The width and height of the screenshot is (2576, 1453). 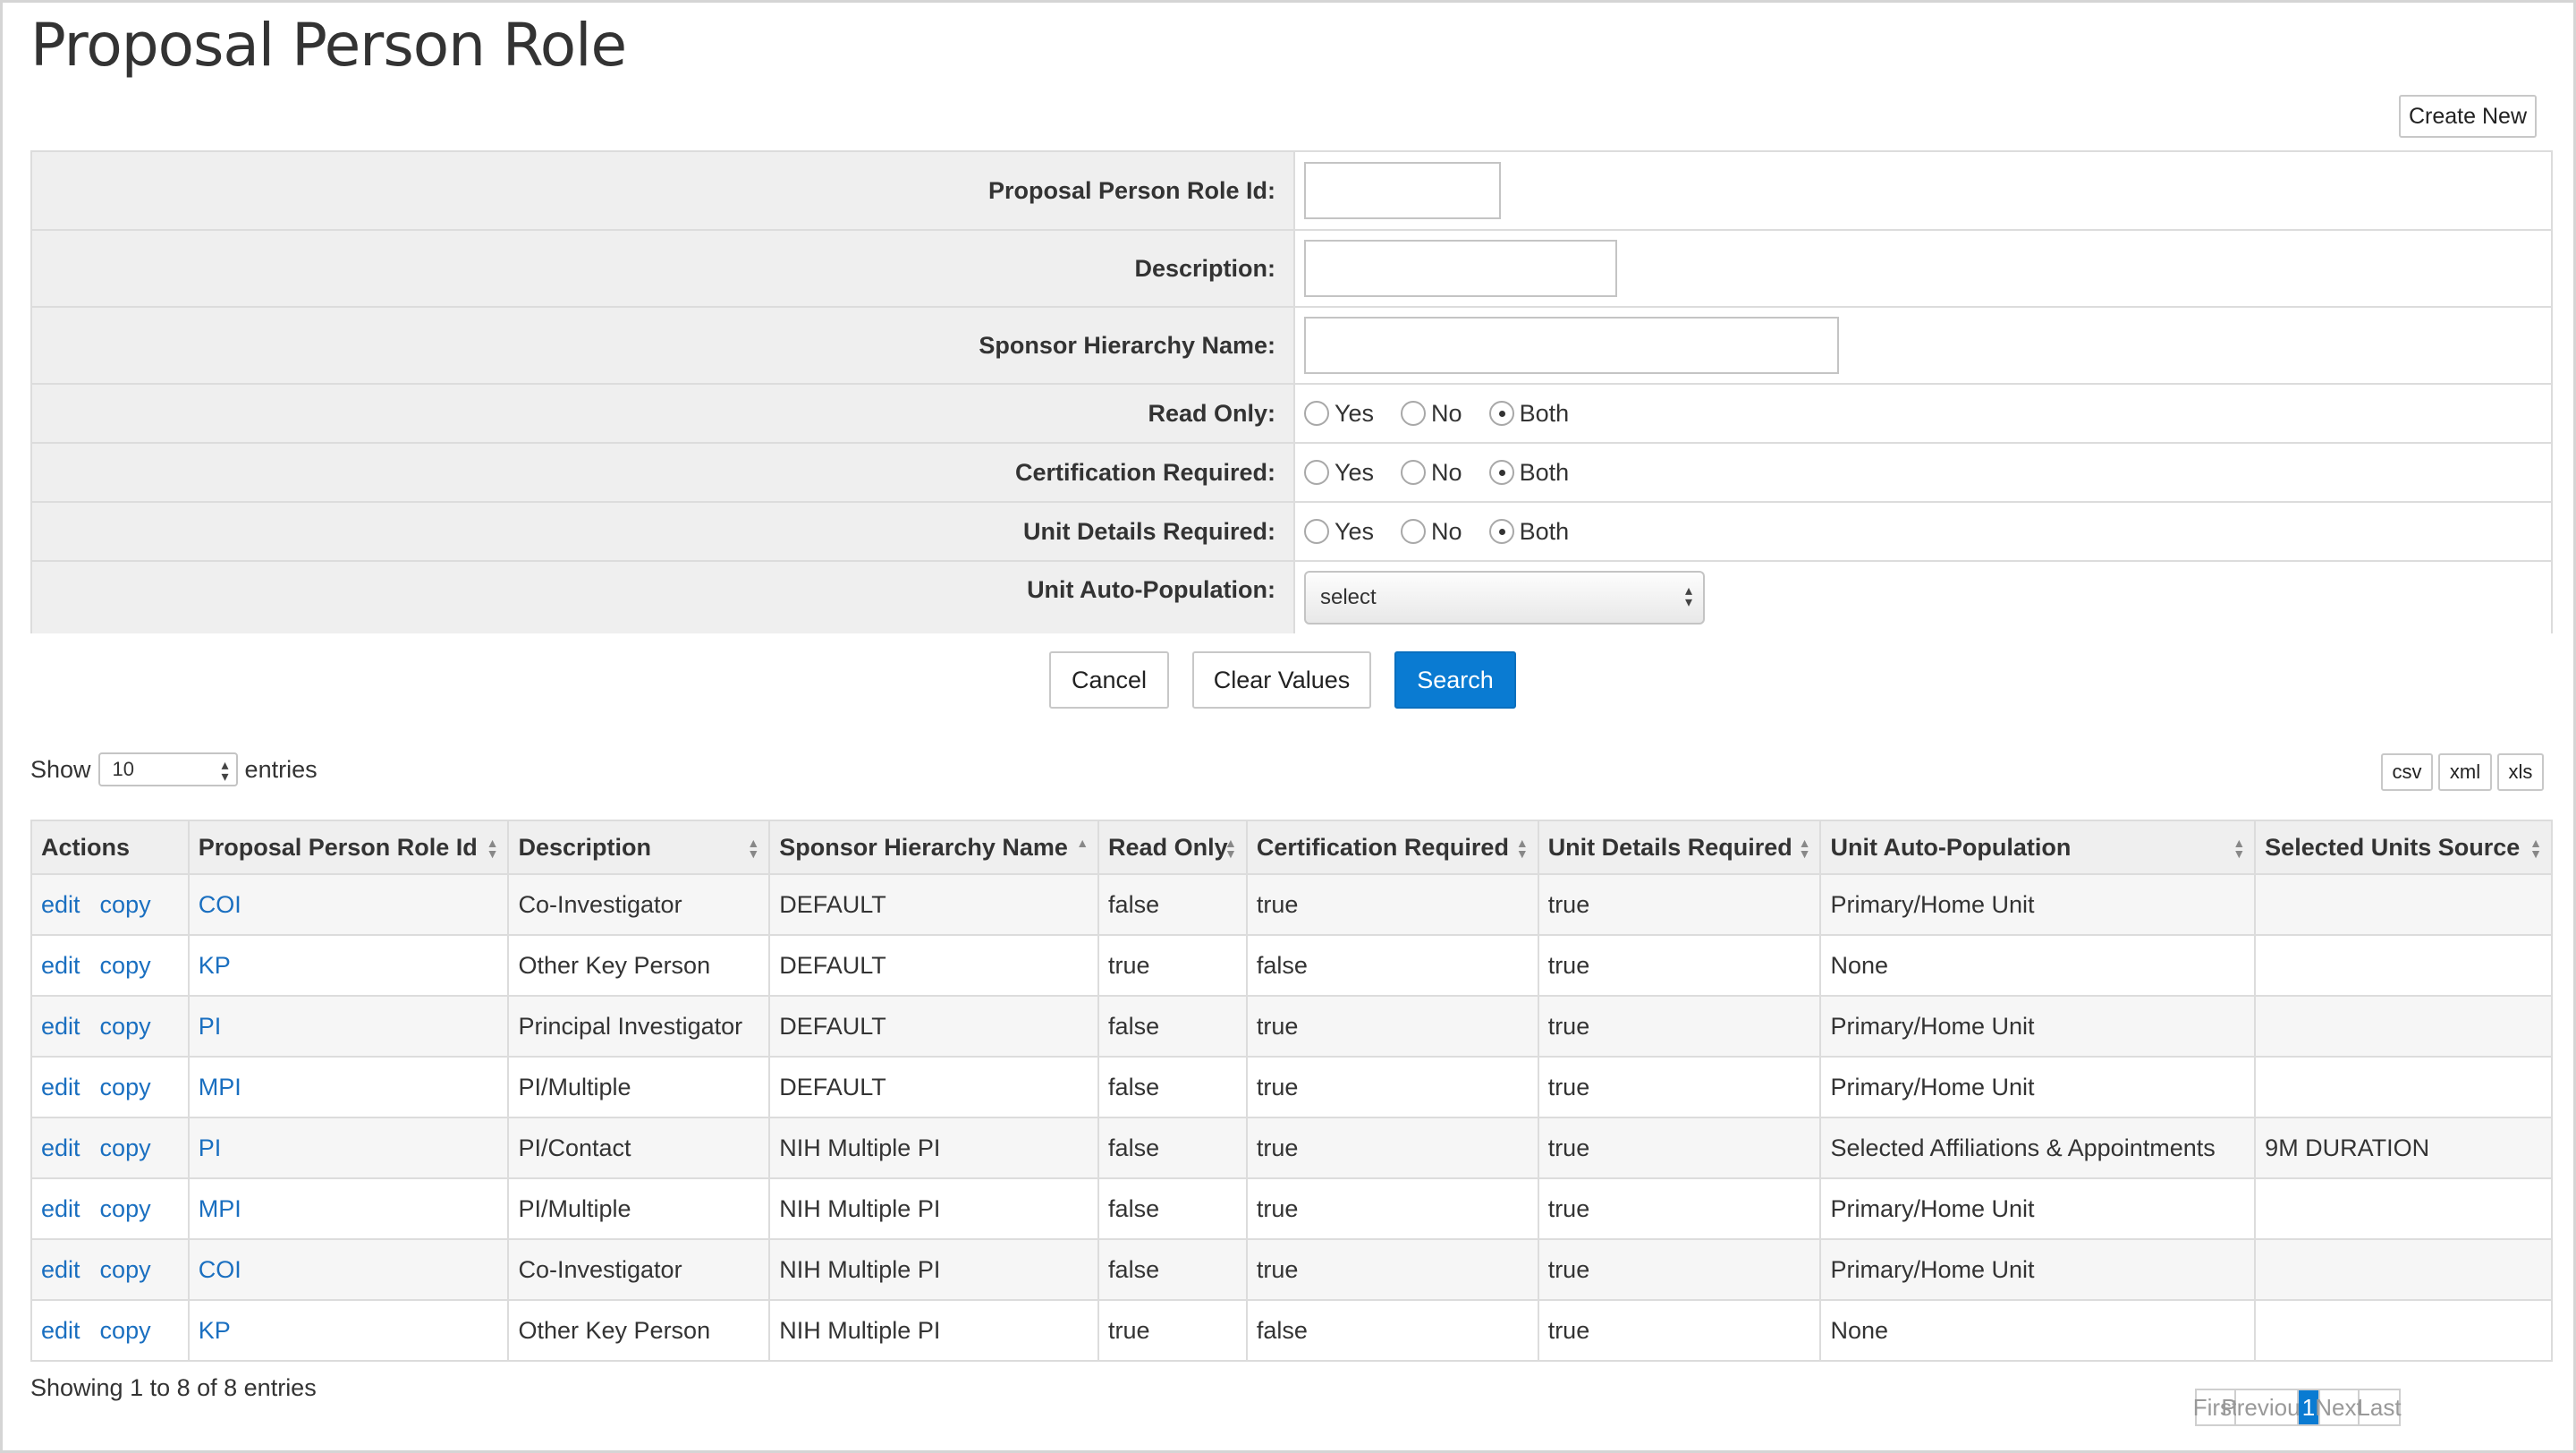 I want to click on unit-details-yes-option: Yes, so click(x=1339, y=532).